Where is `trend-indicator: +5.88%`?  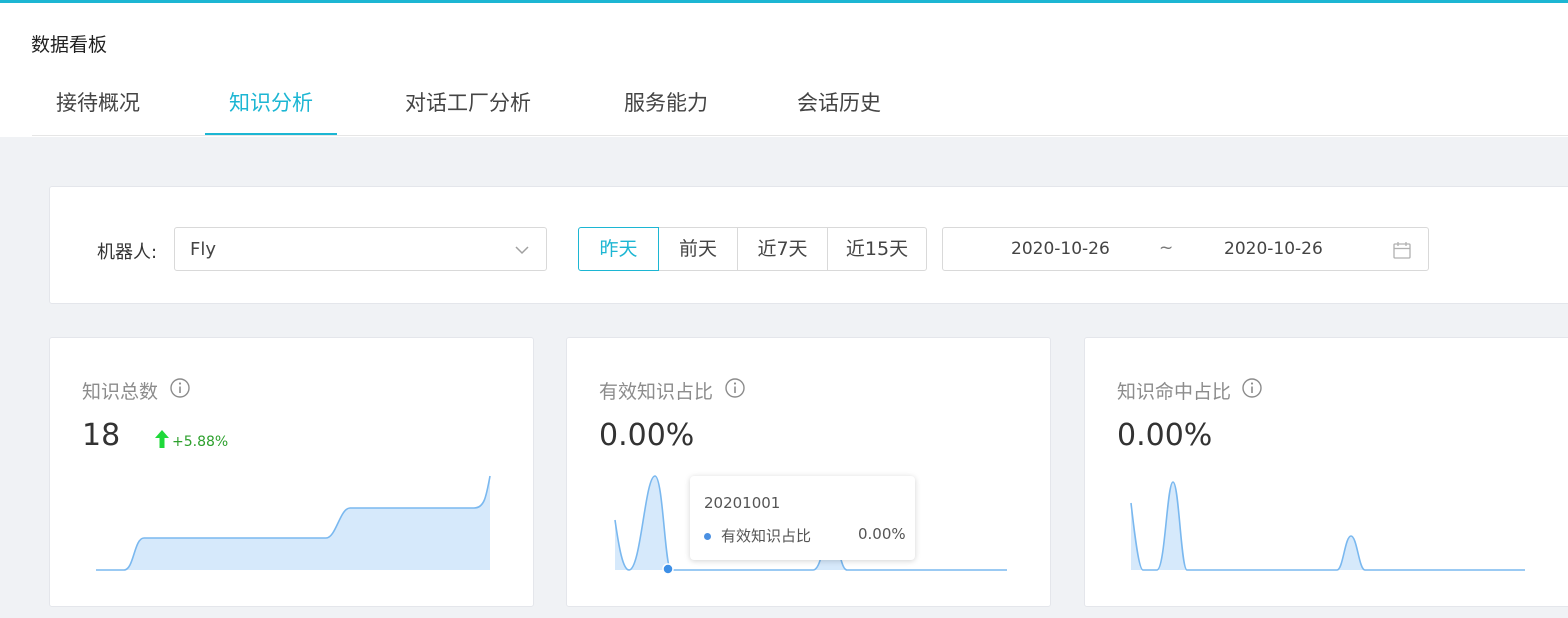 trend-indicator: +5.88% is located at coordinates (191, 439).